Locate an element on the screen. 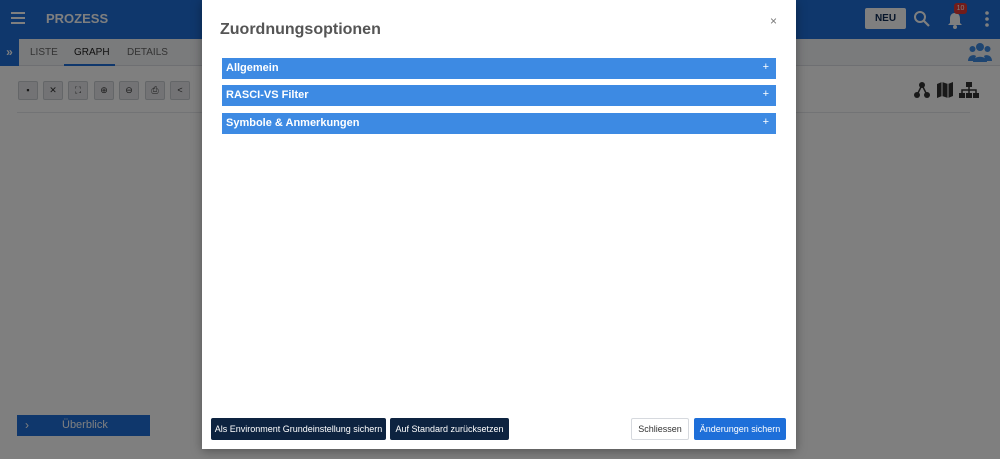 This screenshot has height=459, width=1000. save-changes-button: Änderungen sichern is located at coordinates (740, 429).